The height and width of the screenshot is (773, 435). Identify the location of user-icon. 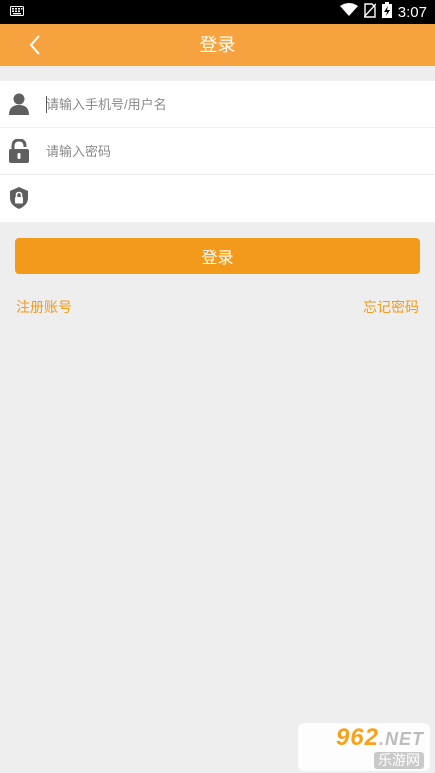
(19, 104).